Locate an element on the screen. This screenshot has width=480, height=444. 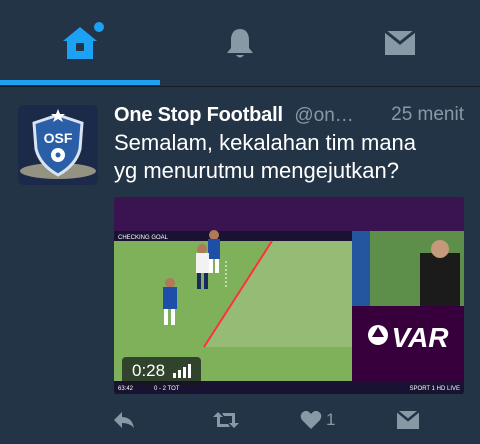
bell-icon is located at coordinates (240, 43).